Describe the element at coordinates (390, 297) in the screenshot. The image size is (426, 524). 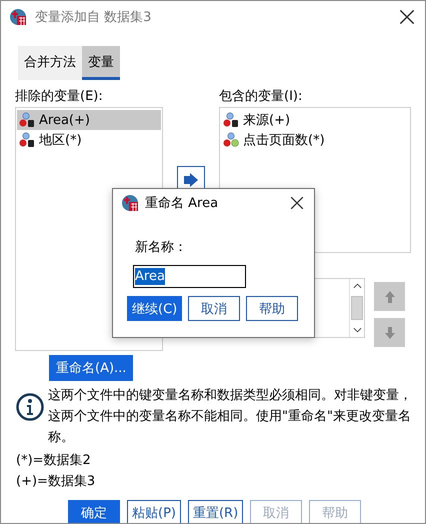
I see `up-arrow-icon` at that location.